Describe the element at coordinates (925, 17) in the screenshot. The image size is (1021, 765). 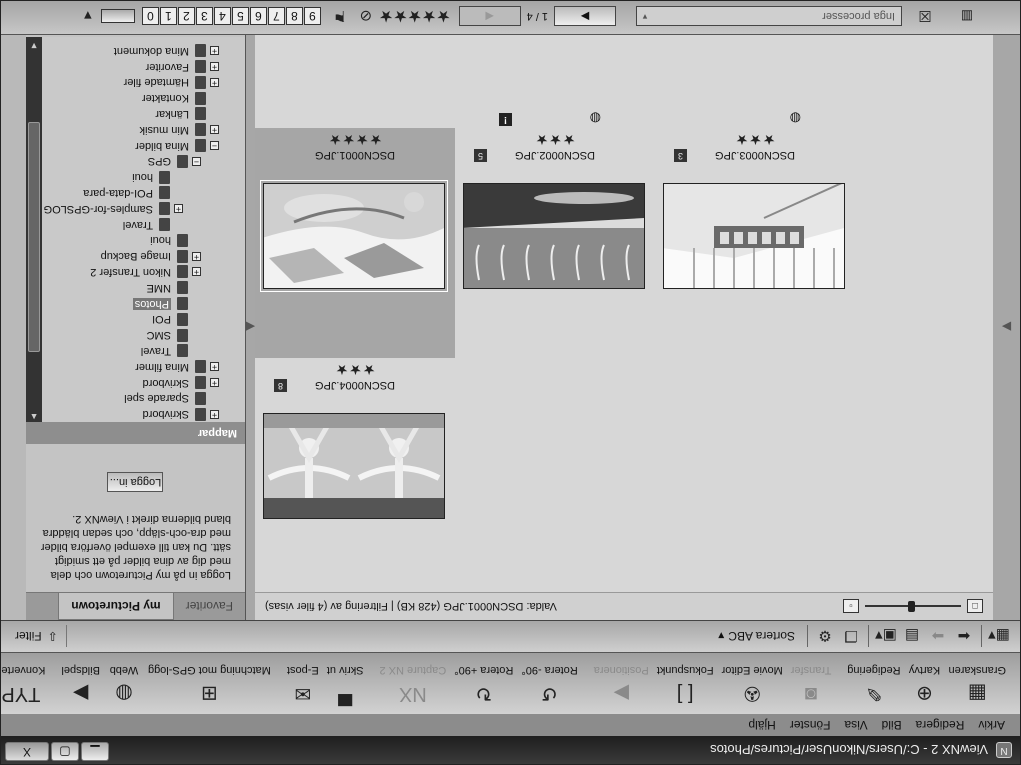
I see `clear-search-icon: ☒` at that location.